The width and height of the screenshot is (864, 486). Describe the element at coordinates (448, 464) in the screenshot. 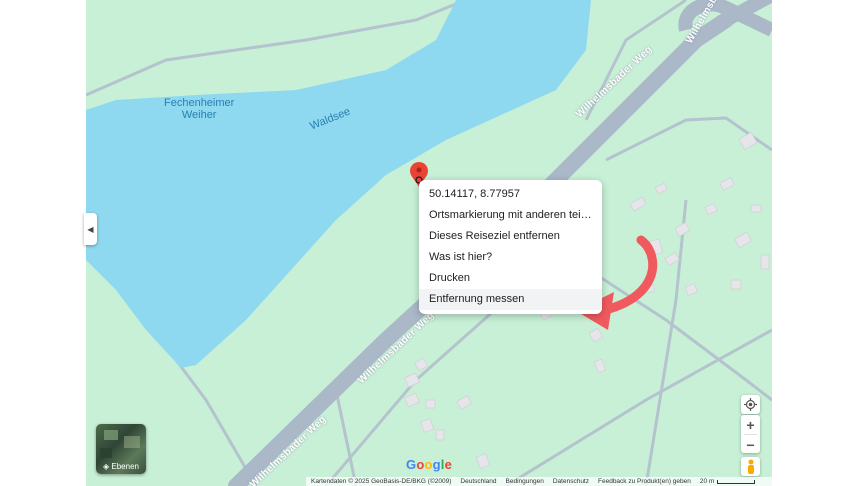

I see `google-logo-letter: e` at that location.